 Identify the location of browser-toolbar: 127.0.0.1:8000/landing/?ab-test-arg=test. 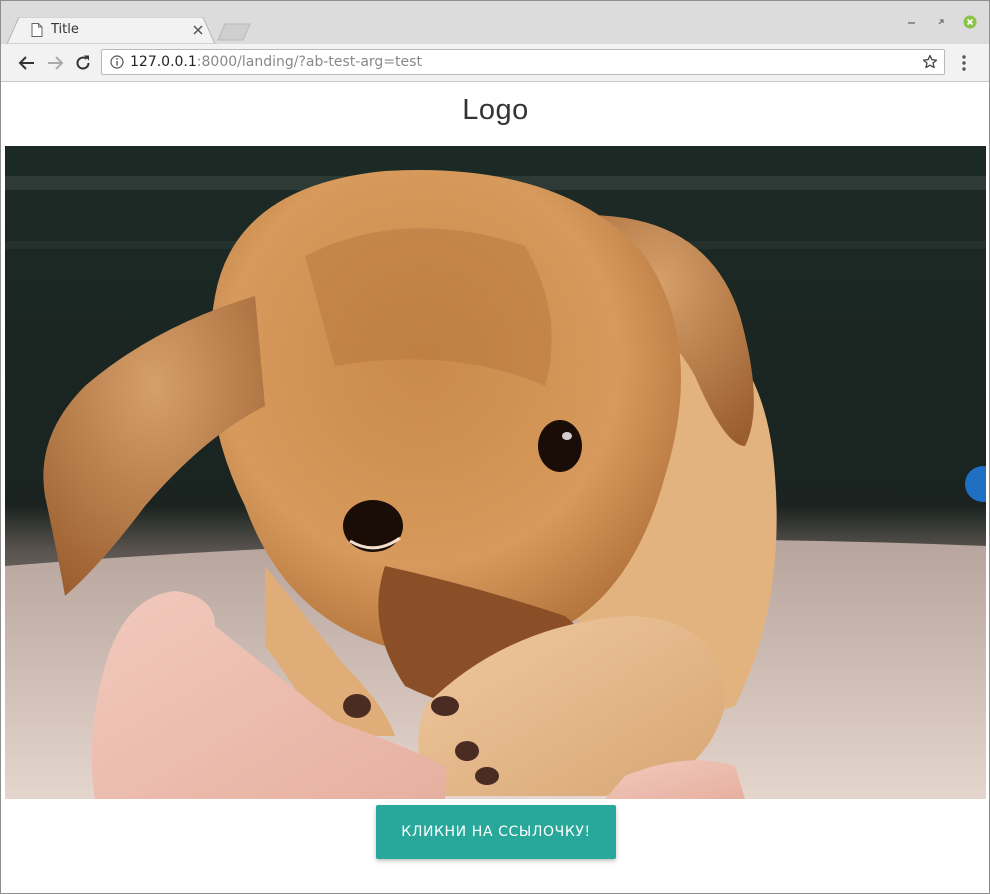
(495, 63).